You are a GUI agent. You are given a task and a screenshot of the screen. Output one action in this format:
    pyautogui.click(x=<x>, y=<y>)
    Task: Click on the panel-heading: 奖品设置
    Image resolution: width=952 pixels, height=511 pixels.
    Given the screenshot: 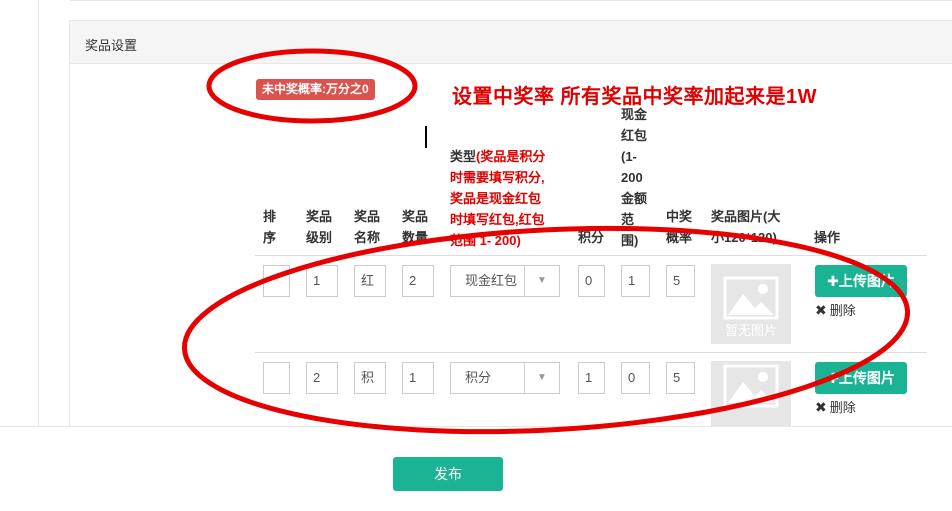 What is the action you would take?
    pyautogui.click(x=511, y=42)
    